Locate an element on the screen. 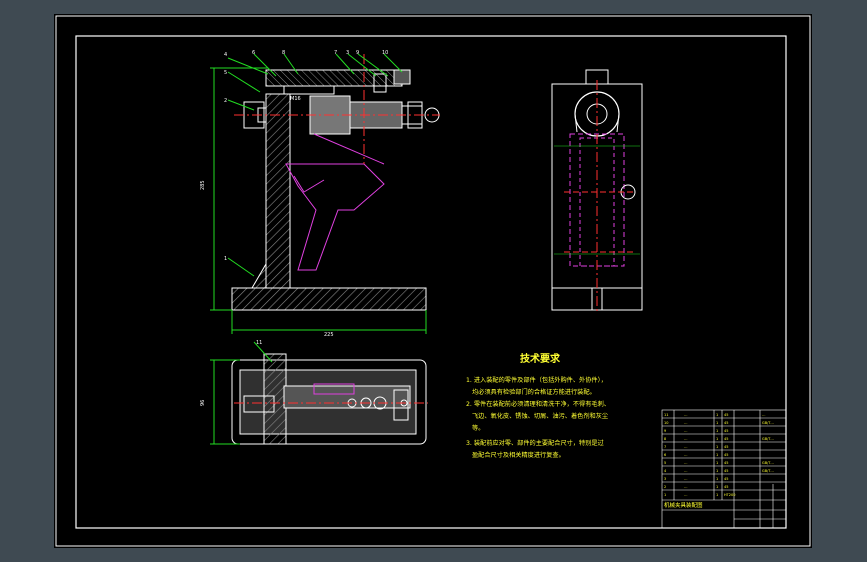 Image resolution: width=867 pixels, height=562 pixels. tech-line: 盈配合尺寸及相关精度进行复查。 is located at coordinates (518, 455).